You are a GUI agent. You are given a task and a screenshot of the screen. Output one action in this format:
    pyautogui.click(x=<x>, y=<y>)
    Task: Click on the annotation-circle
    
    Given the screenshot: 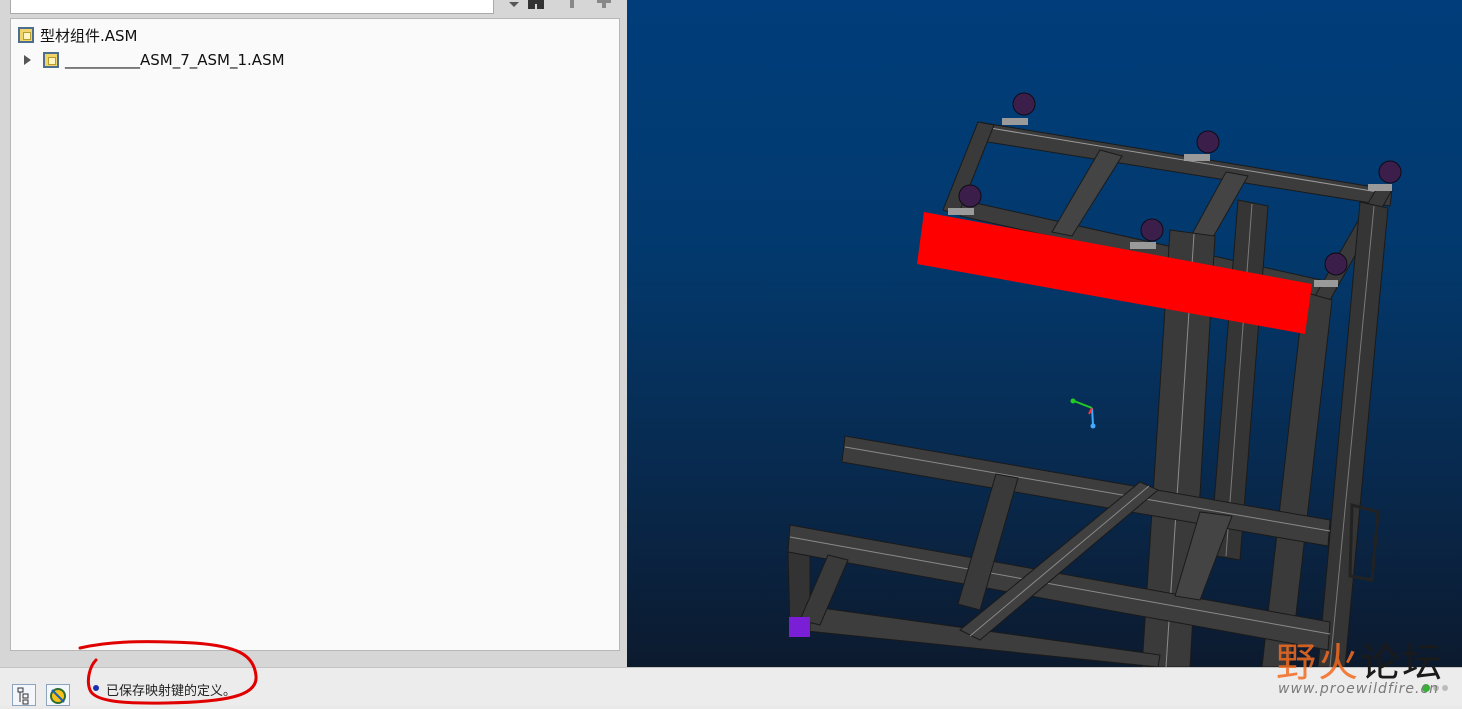 What is the action you would take?
    pyautogui.click(x=168, y=672)
    